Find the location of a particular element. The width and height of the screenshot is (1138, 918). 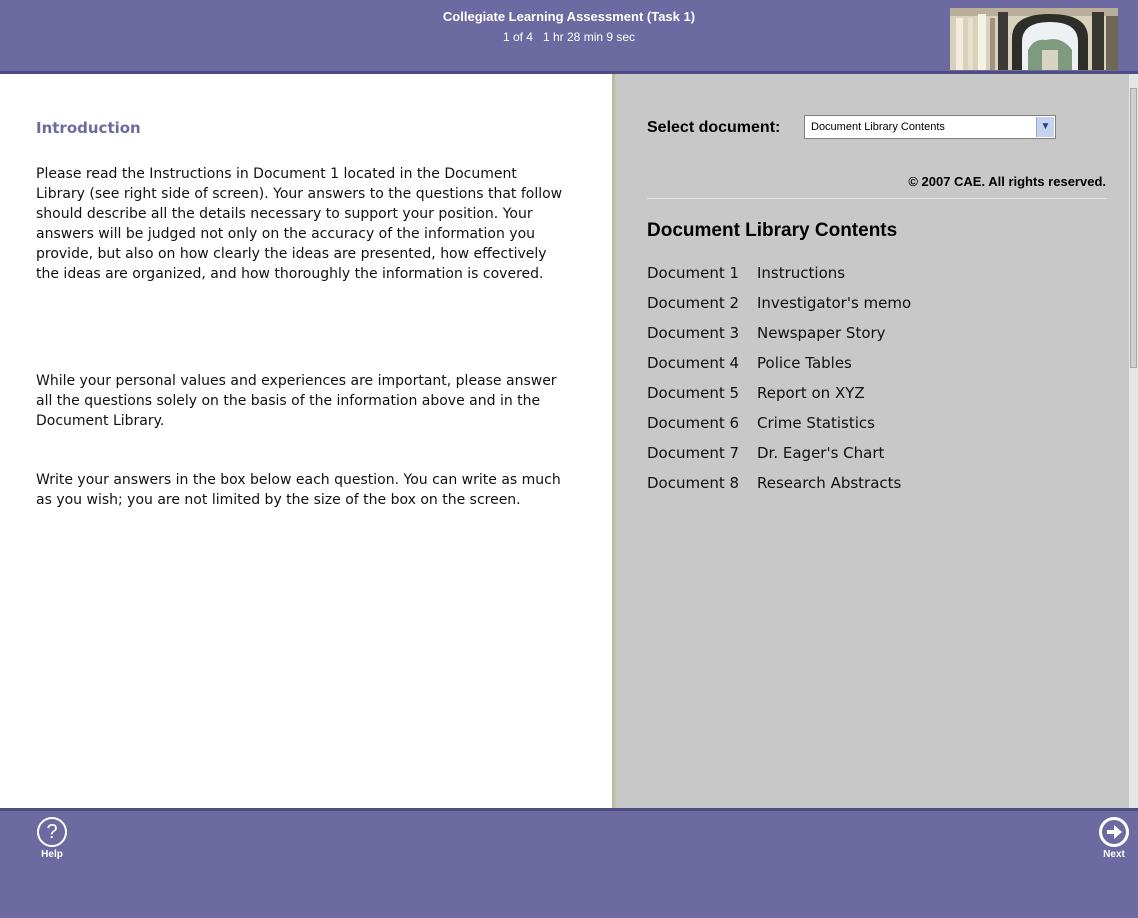

document-number: Document 5 is located at coordinates (693, 393).